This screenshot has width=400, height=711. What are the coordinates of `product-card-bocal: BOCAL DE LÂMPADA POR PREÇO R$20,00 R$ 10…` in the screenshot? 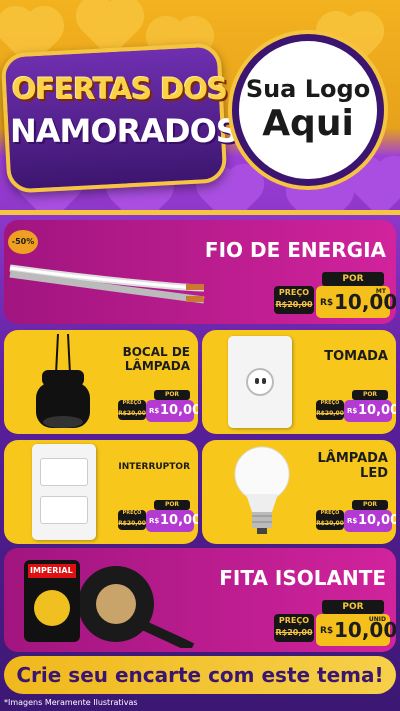 It's located at (101, 382).